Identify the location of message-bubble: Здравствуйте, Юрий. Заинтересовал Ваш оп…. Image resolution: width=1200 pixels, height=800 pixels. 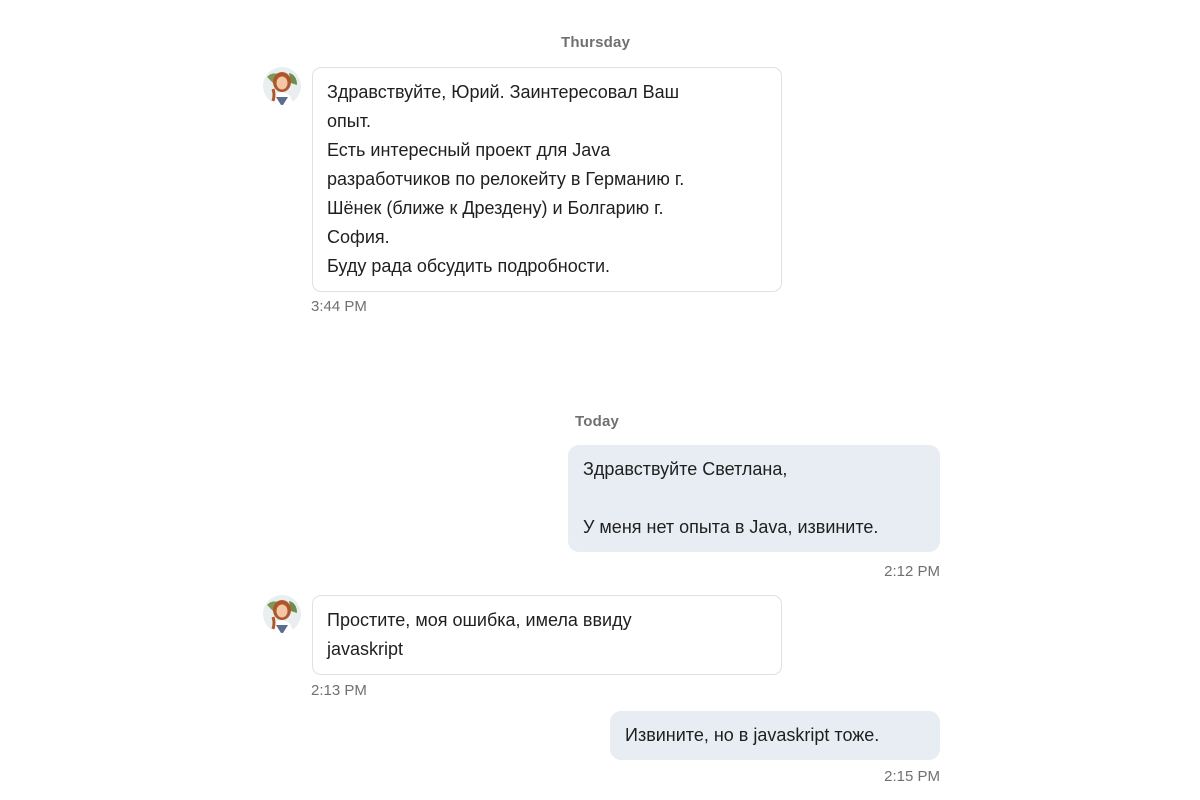
(547, 179).